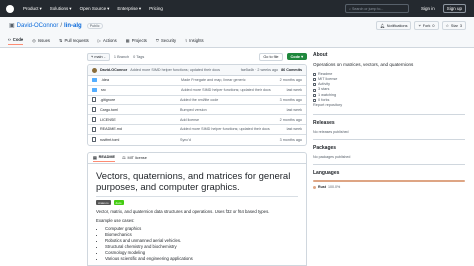 Image resolution: width=474 pixels, height=266 pixels. Describe the element at coordinates (140, 140) in the screenshot. I see `file-name: rustfmt.toml` at that location.